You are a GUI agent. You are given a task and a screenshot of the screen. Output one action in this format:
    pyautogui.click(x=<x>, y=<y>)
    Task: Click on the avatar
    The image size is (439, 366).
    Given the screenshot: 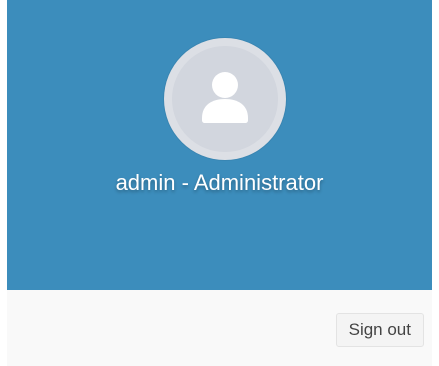 What is the action you would take?
    pyautogui.click(x=225, y=99)
    